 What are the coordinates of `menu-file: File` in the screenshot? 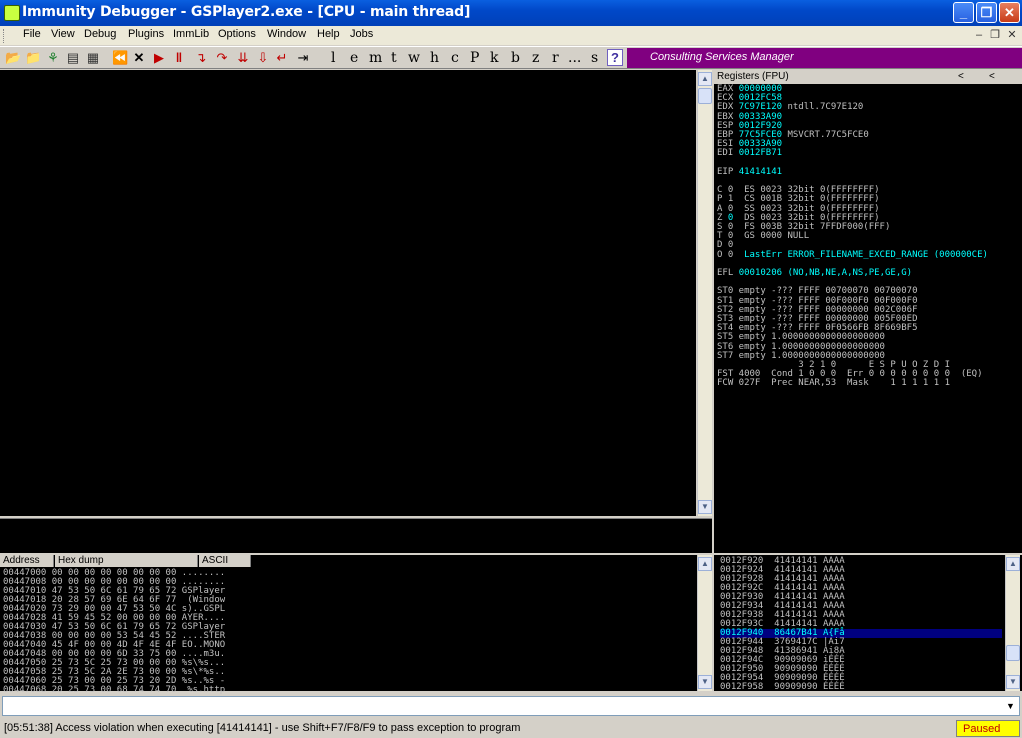 It's located at (32, 34).